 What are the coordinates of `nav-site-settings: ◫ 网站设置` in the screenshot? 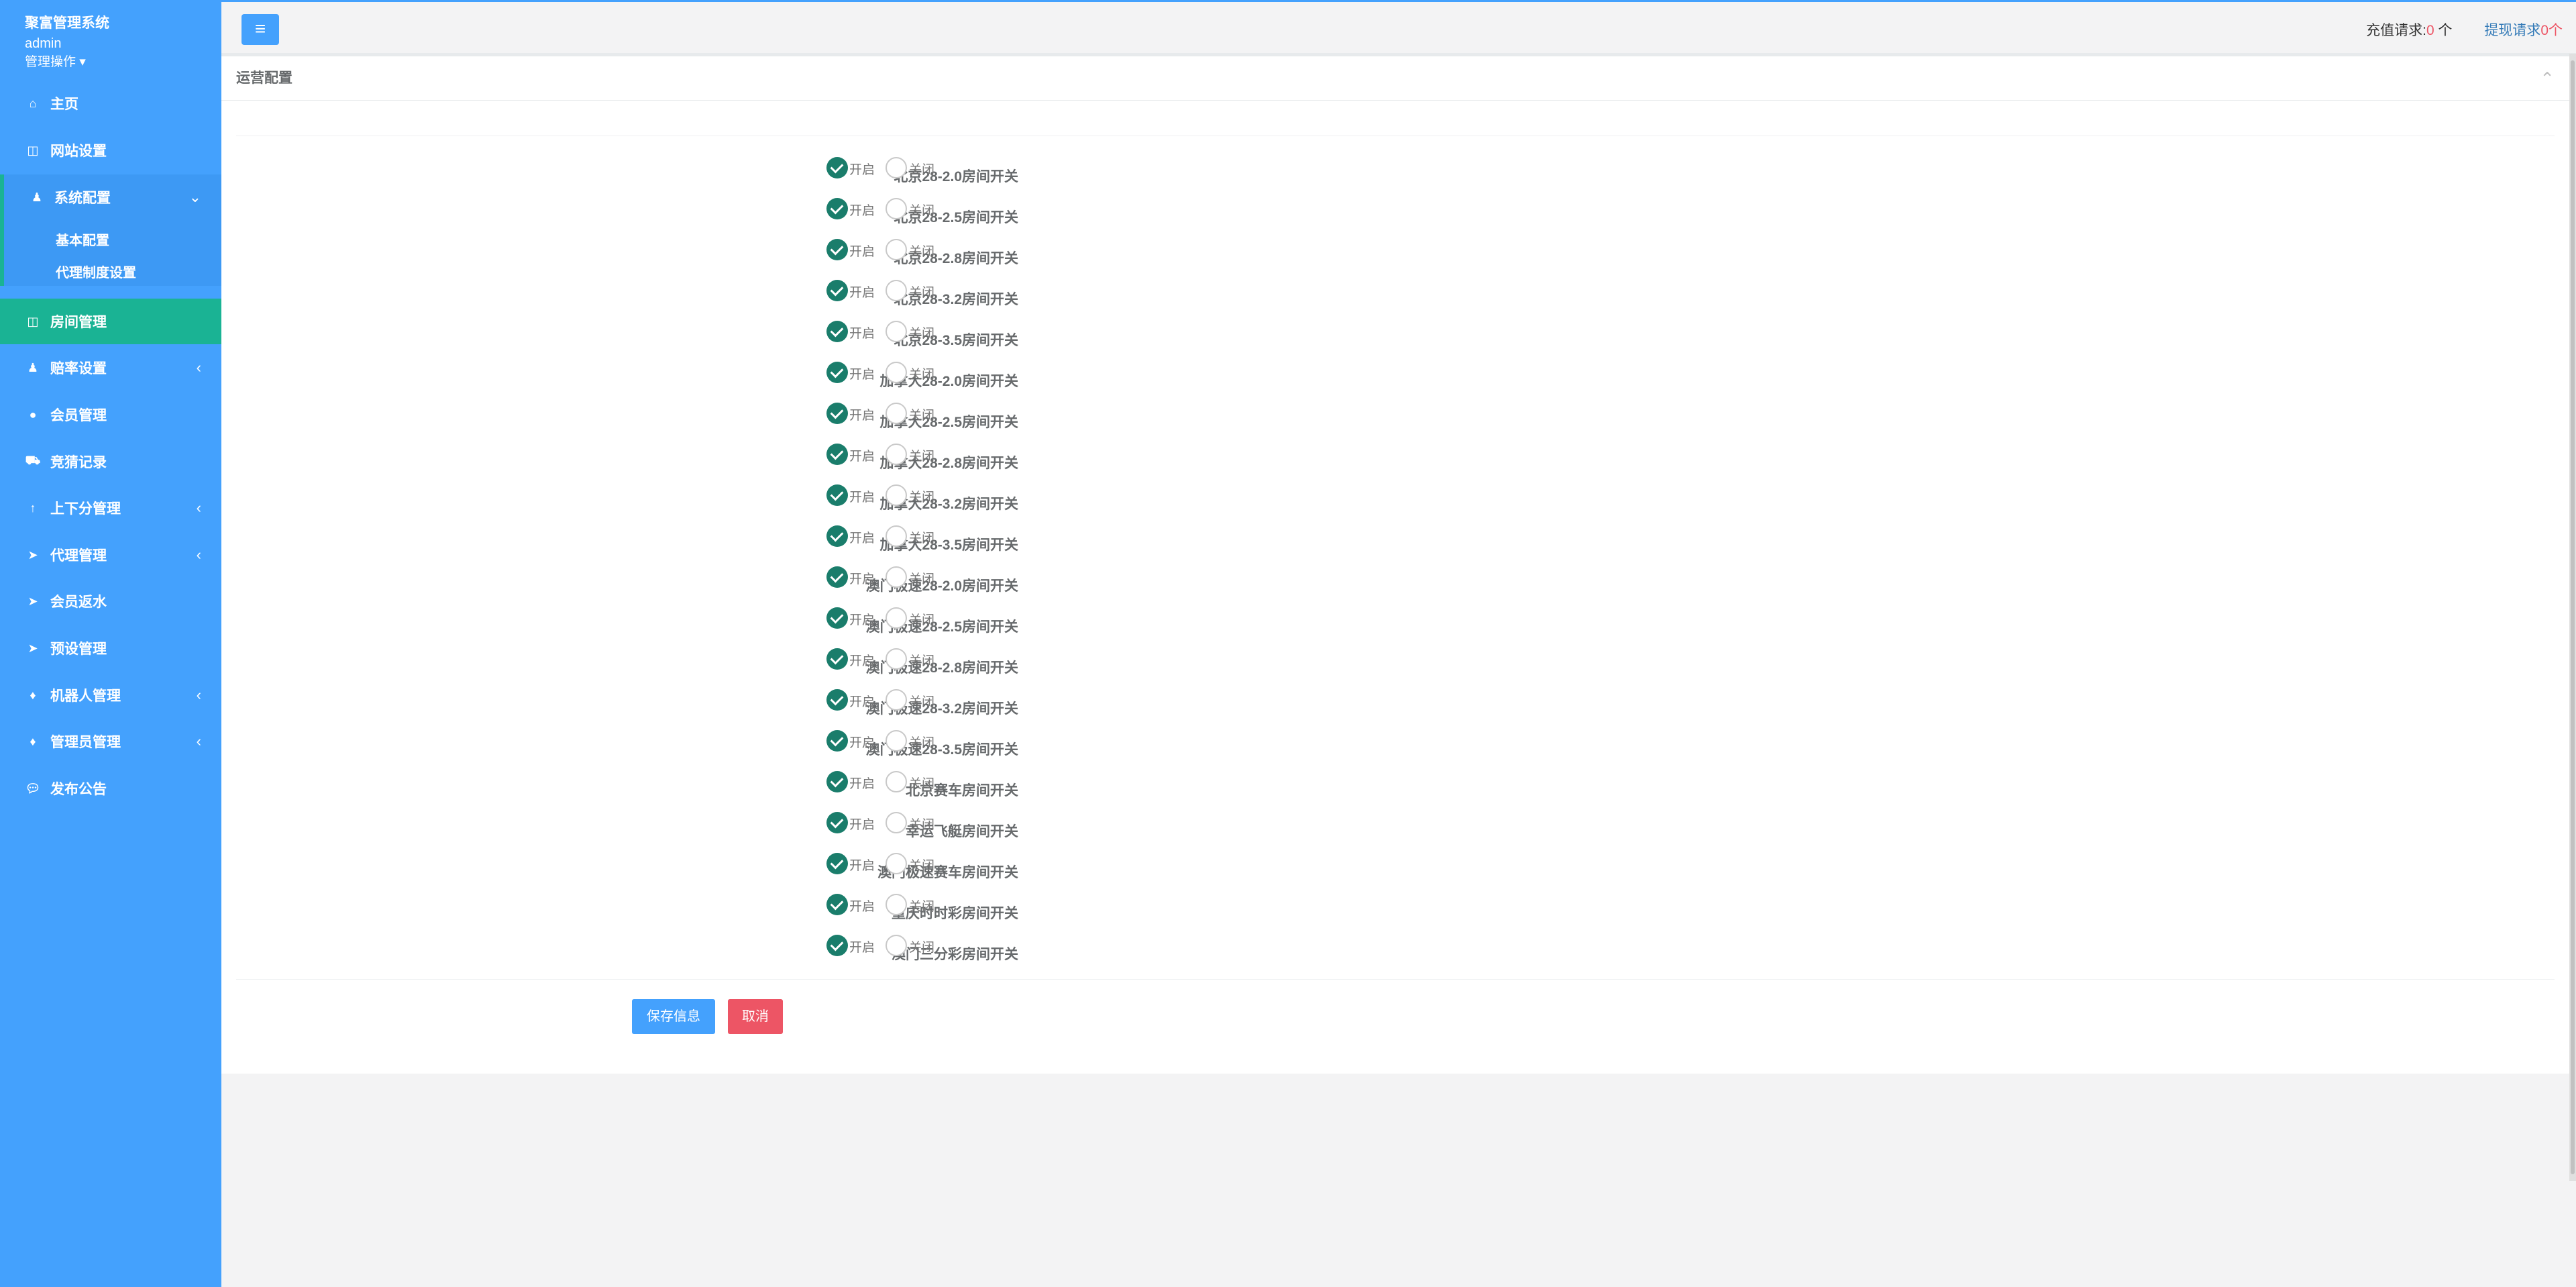 It's located at (110, 150).